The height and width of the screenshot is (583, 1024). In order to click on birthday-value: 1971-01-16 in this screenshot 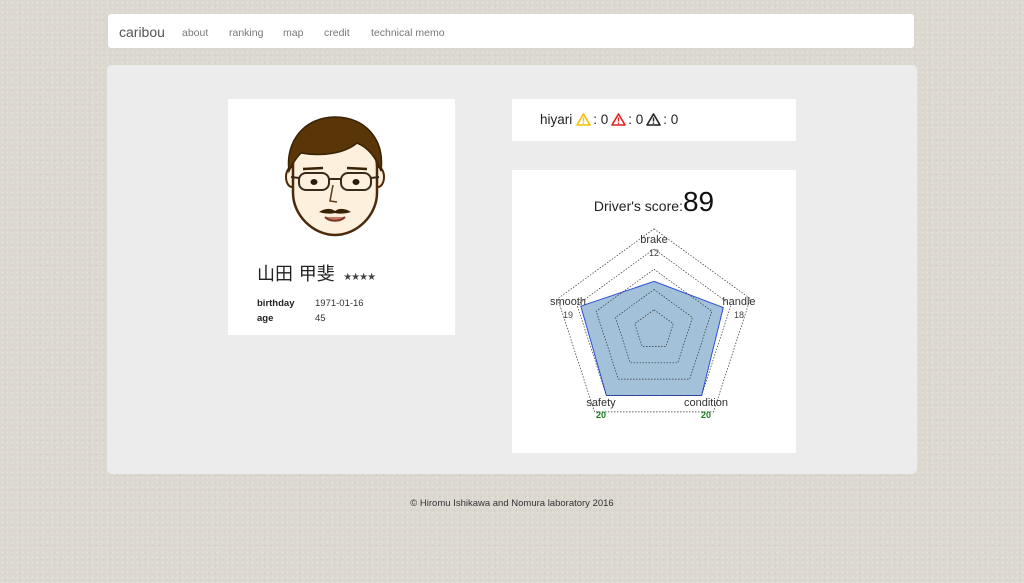, I will do `click(339, 303)`.